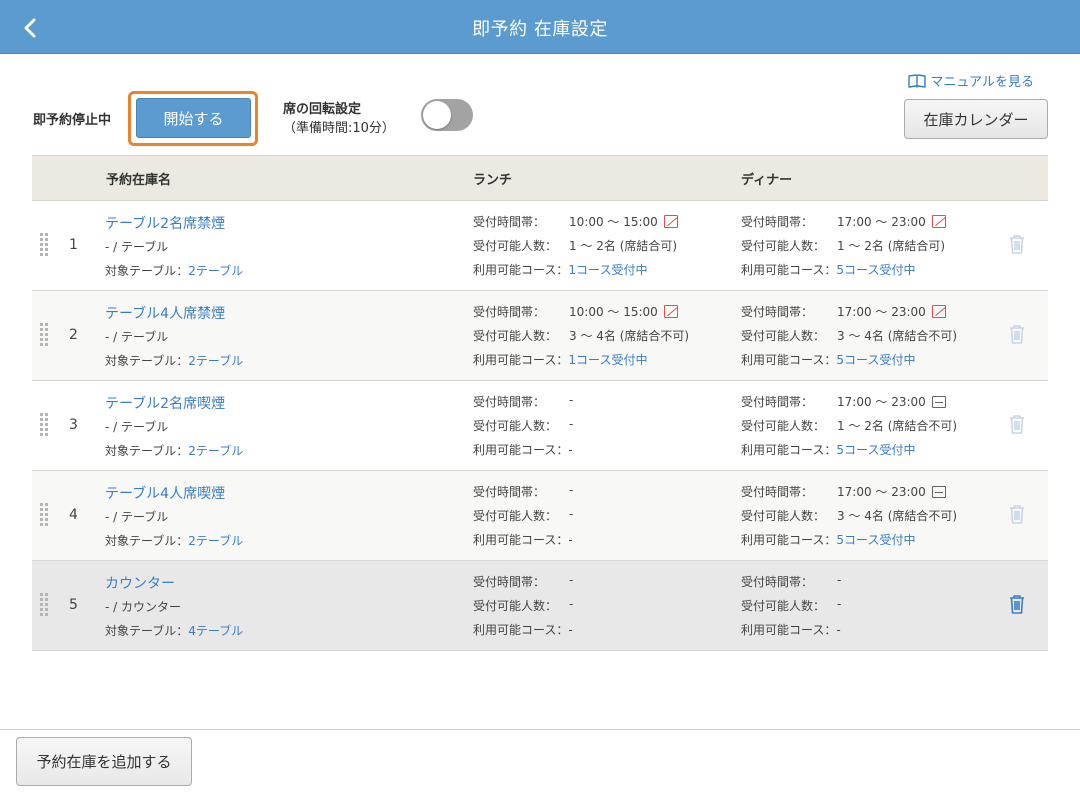 This screenshot has width=1080, height=794. What do you see at coordinates (322, 109) in the screenshot?
I see `rotation-setting-title: 席の回転設定` at bounding box center [322, 109].